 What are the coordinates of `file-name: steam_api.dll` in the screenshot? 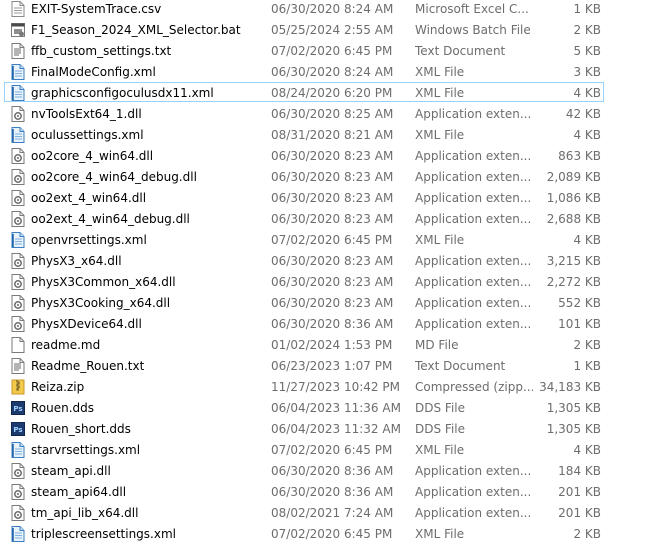 It's located at (71, 471).